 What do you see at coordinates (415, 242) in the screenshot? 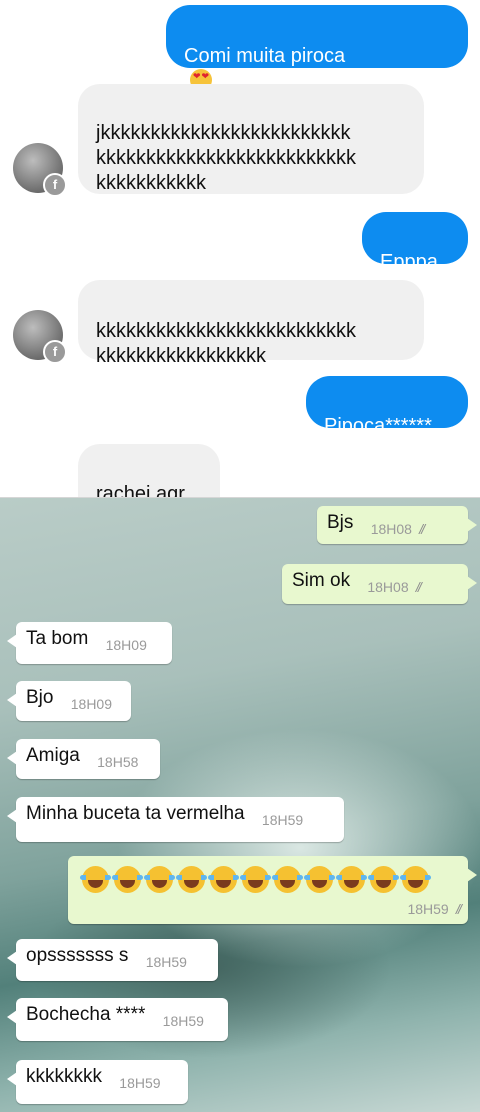
I see `outgoing-message: Epppa` at bounding box center [415, 242].